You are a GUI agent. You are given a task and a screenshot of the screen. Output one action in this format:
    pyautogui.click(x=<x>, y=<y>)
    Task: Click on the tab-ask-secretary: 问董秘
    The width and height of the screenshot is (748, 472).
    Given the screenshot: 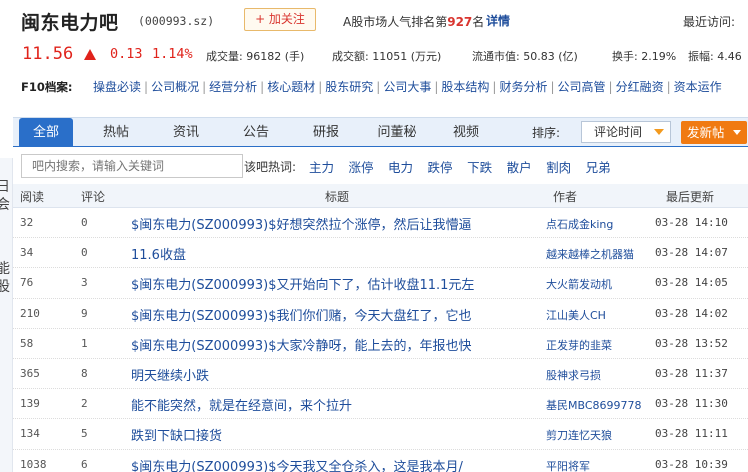 What is the action you would take?
    pyautogui.click(x=397, y=132)
    